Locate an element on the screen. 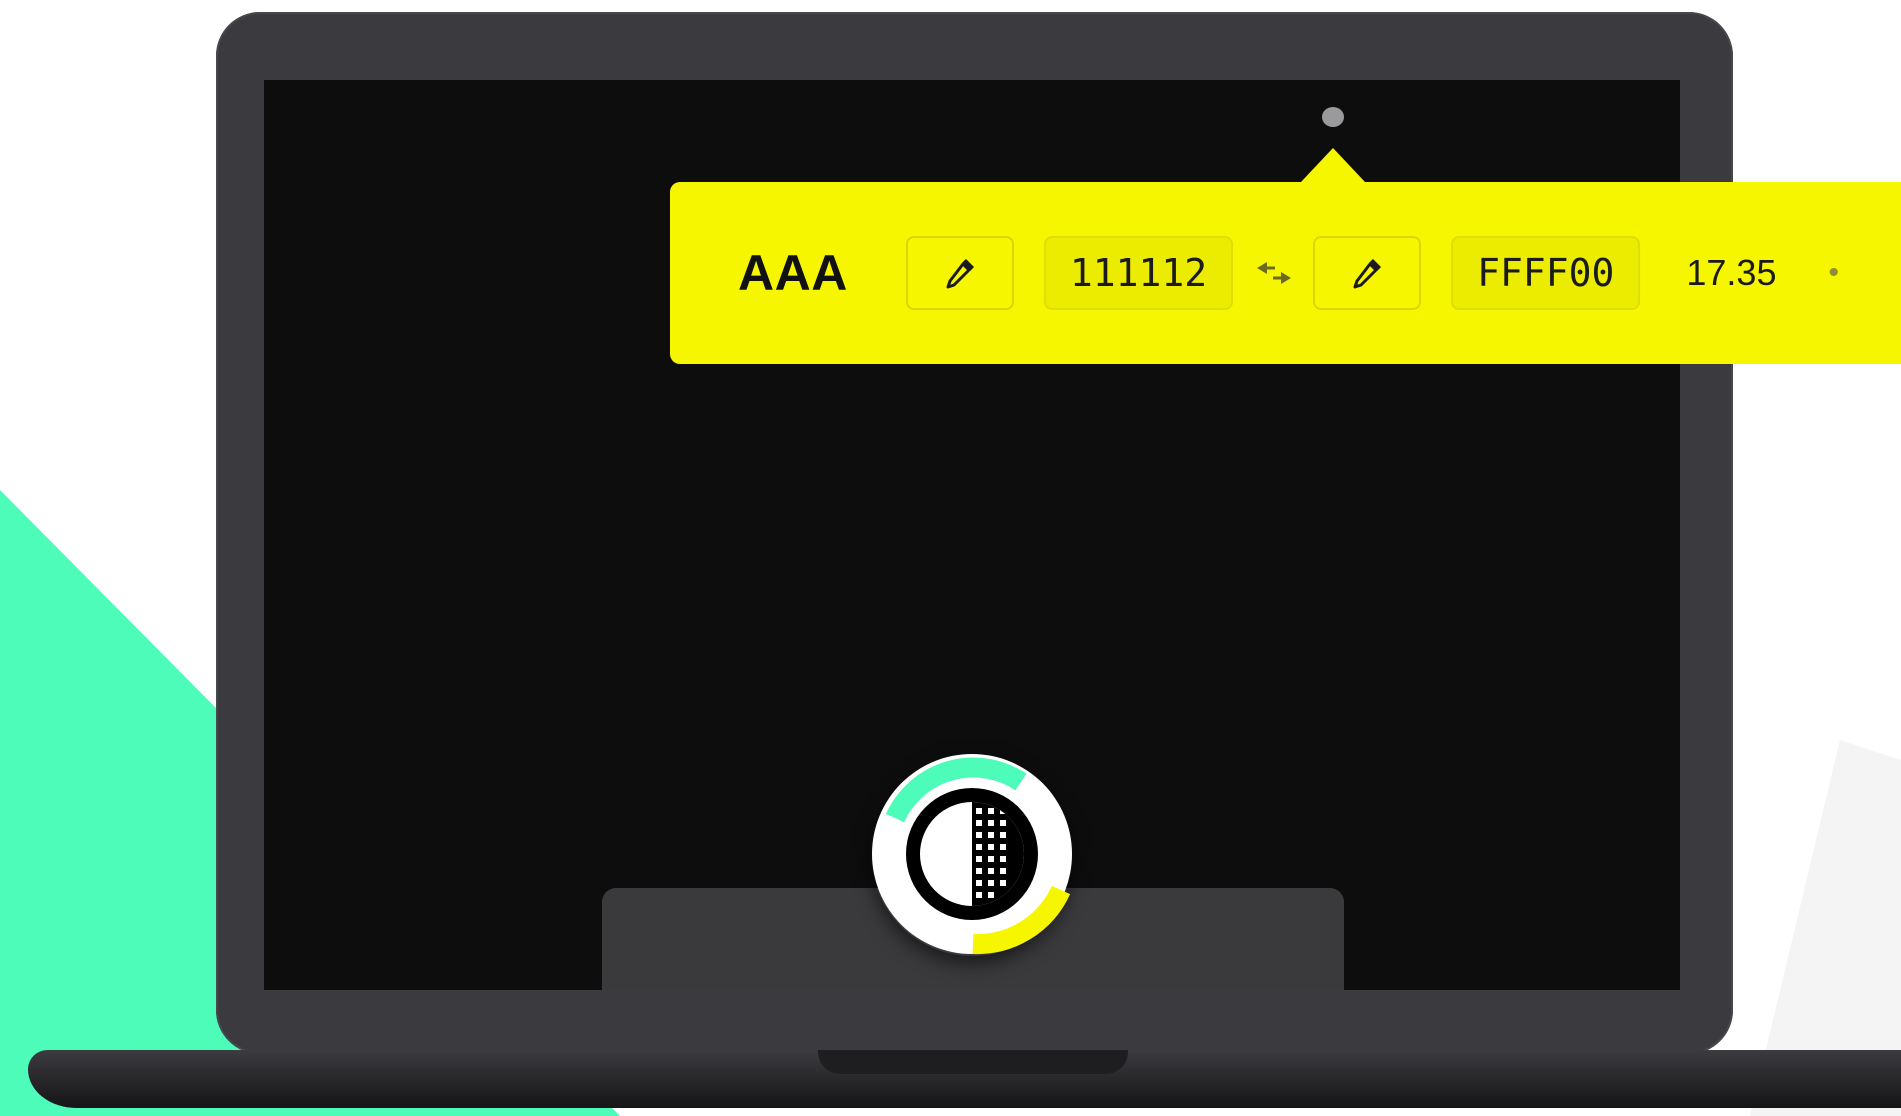 This screenshot has height=1116, width=1901. laptop-camera is located at coordinates (1333, 117).